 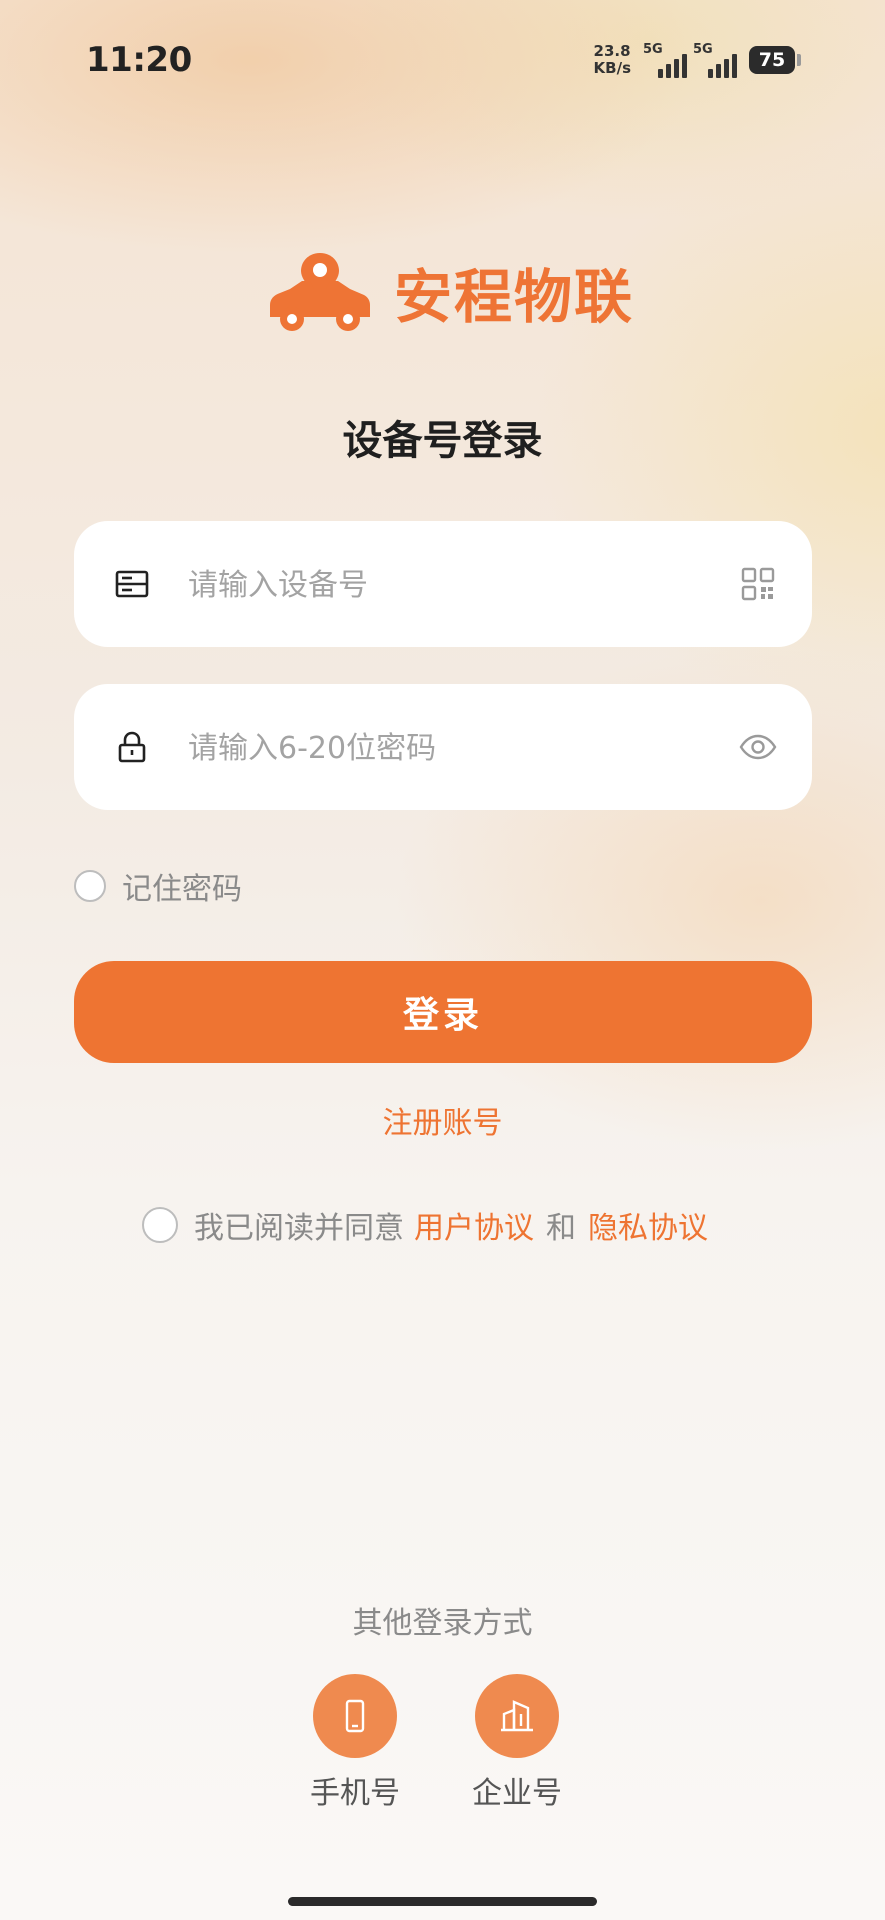 What do you see at coordinates (160, 1225) in the screenshot?
I see `agreement-checkbox` at bounding box center [160, 1225].